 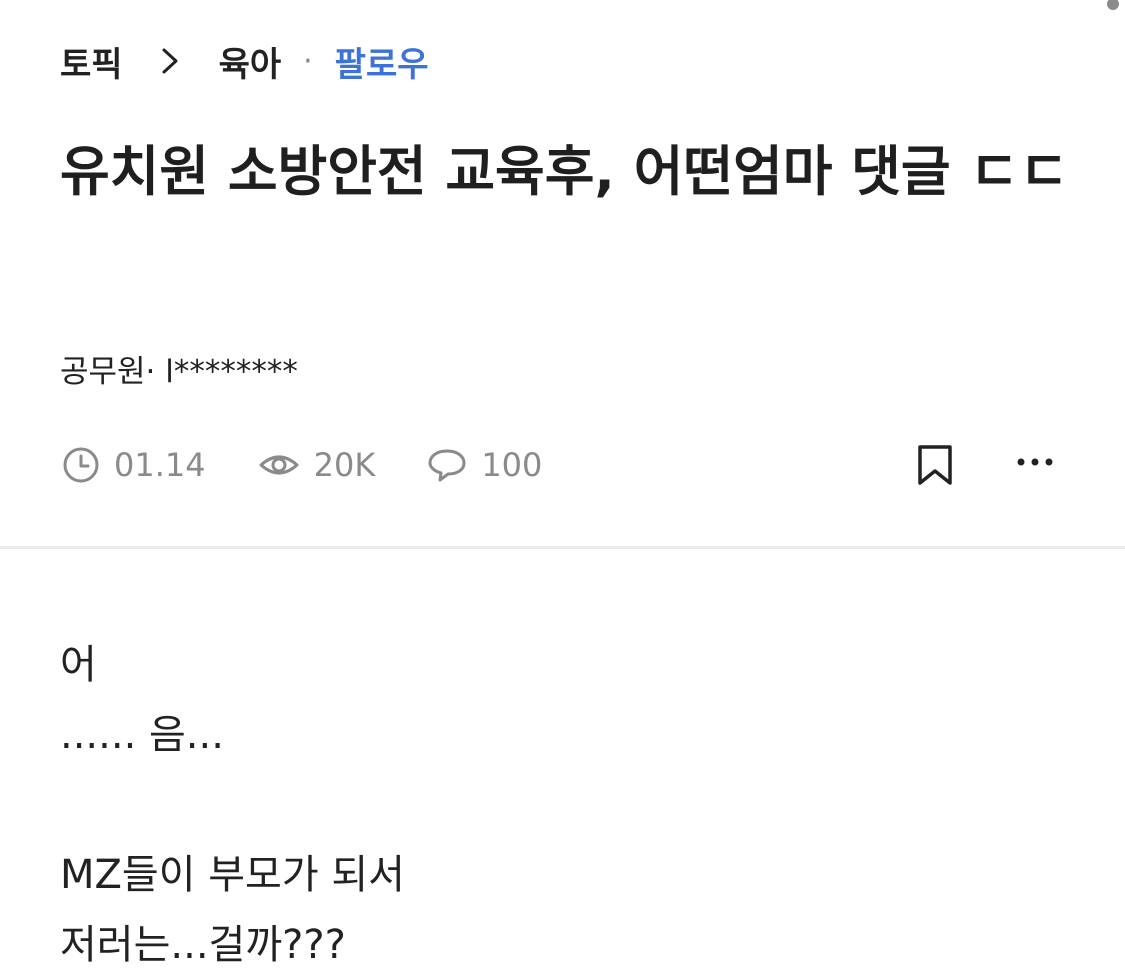 I want to click on clock-icon, so click(x=81, y=465).